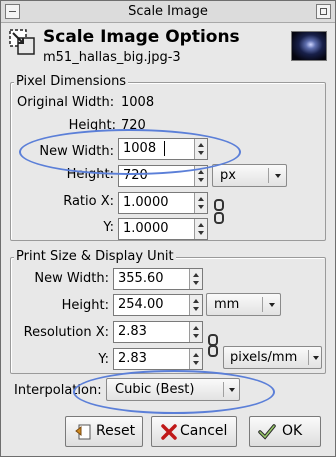  Describe the element at coordinates (195, 359) in the screenshot. I see `resolution-y-stepper` at that location.